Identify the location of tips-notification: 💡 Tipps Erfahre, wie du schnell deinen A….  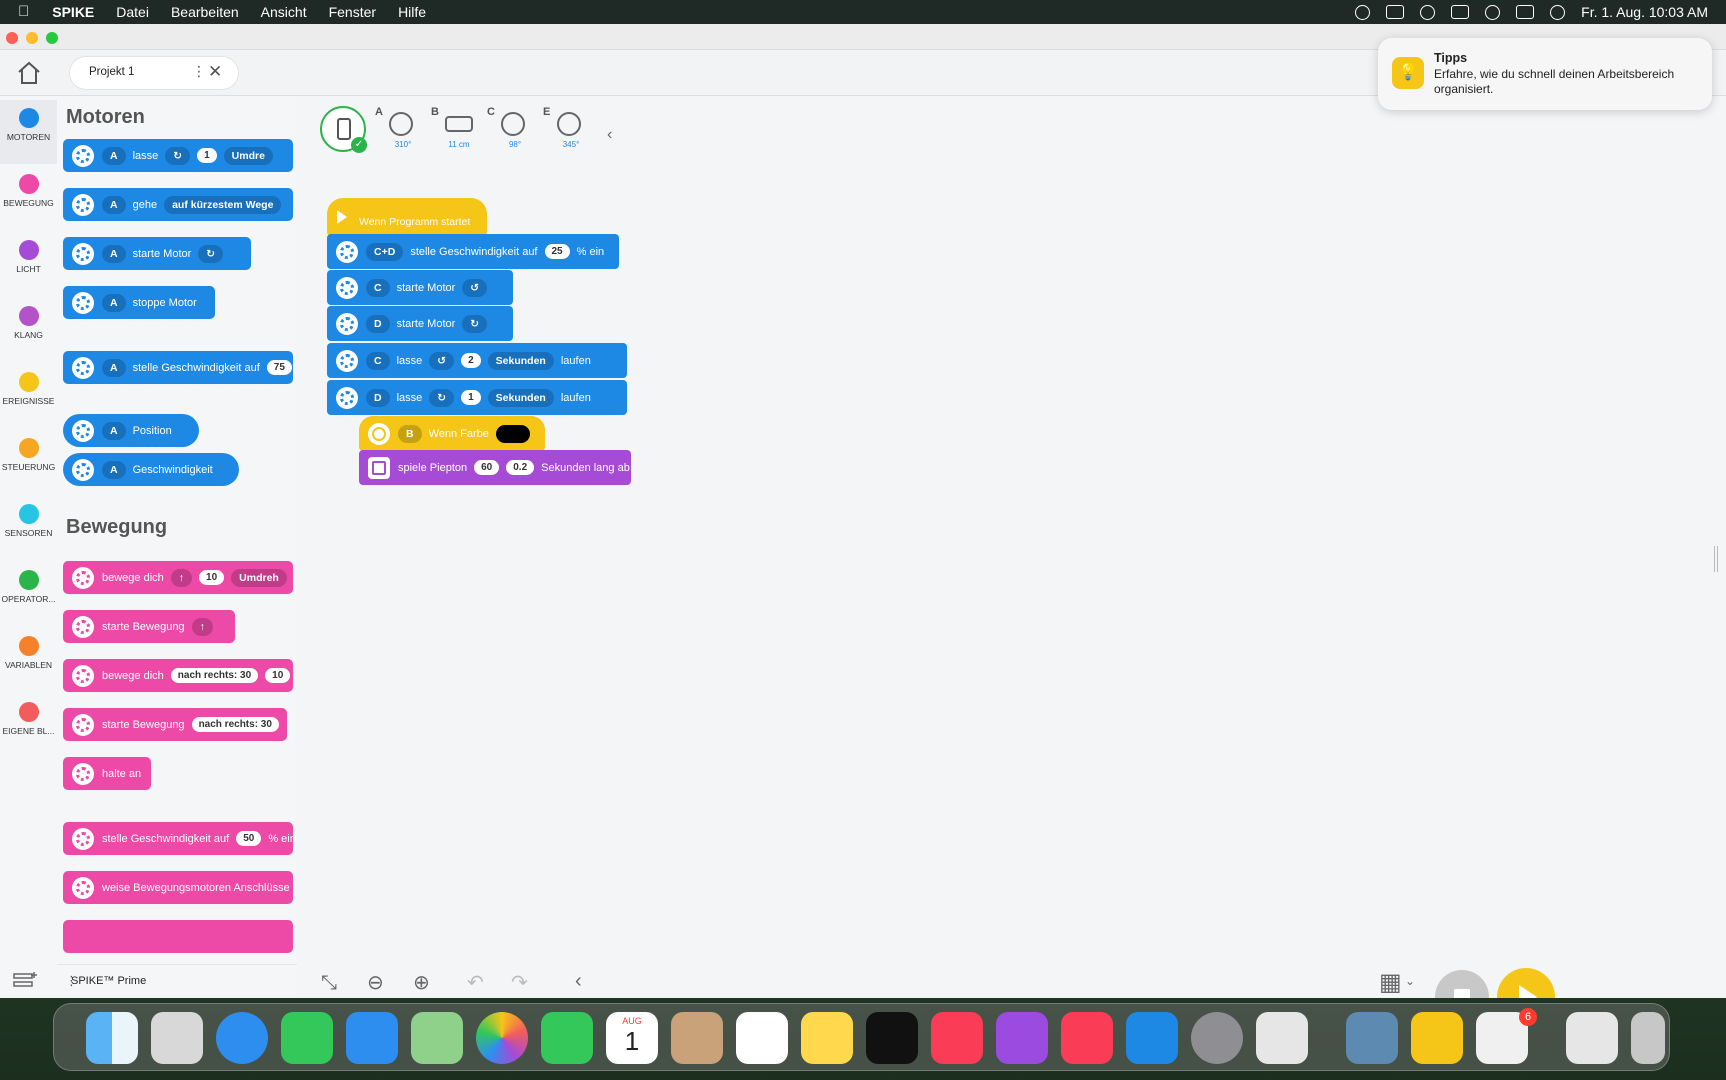
(1545, 74).